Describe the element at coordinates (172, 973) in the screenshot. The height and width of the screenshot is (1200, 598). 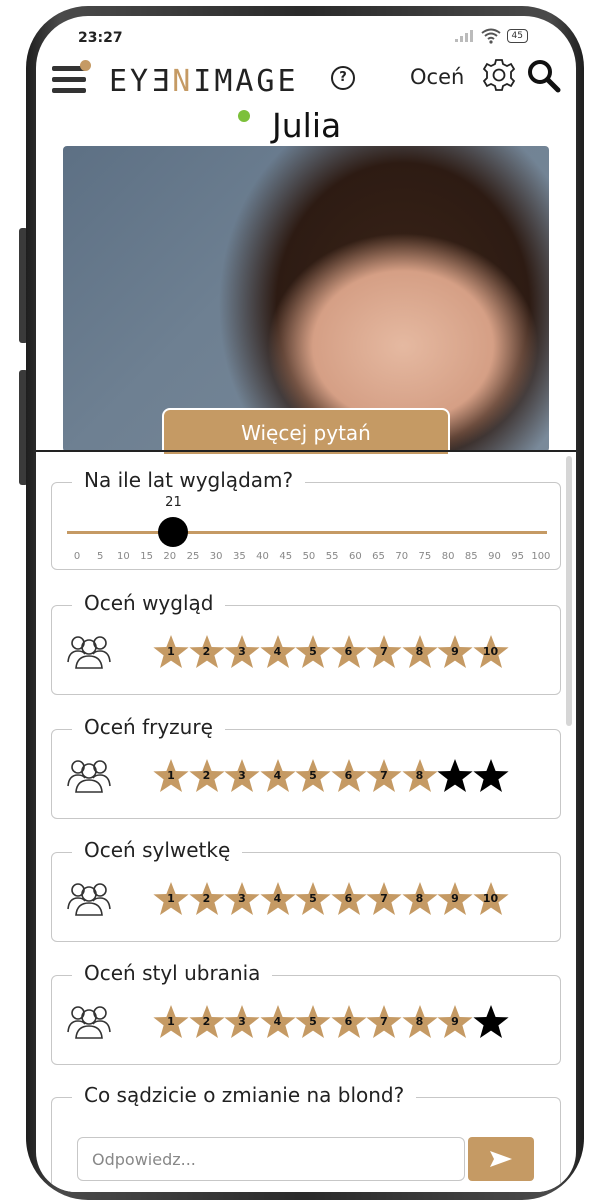
I see `rating-card-title: Oceń styl ubrania` at that location.